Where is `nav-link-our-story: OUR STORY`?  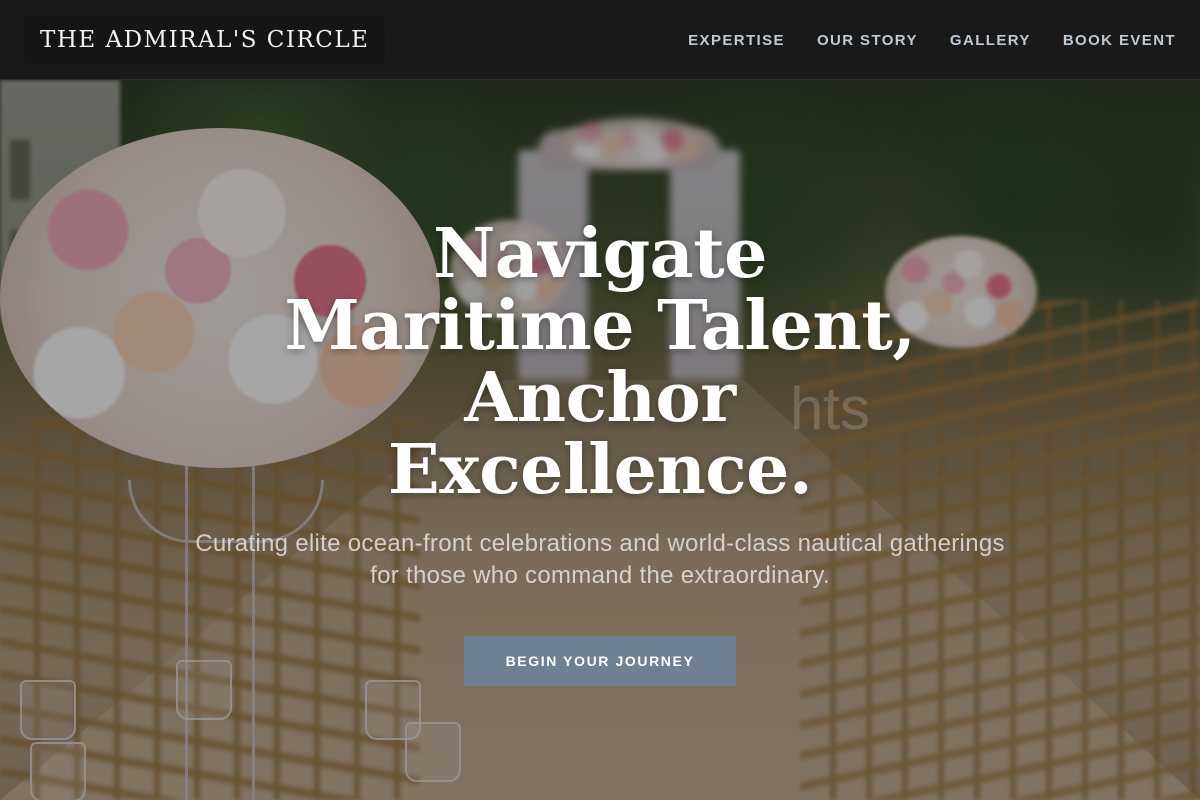 nav-link-our-story: OUR STORY is located at coordinates (867, 40).